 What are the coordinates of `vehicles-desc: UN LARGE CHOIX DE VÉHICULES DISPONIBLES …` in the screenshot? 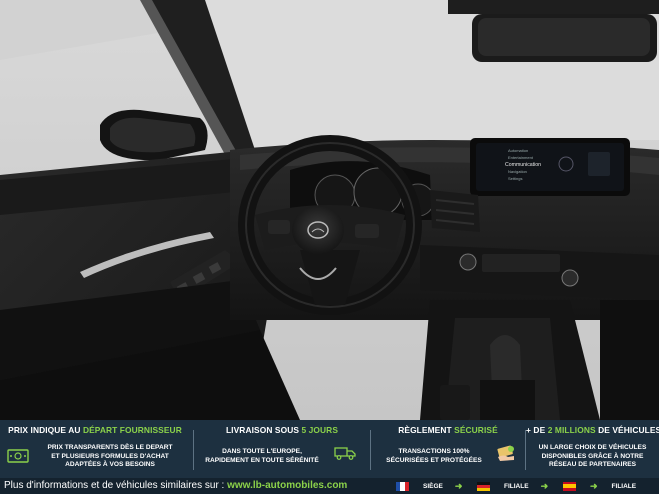 It's located at (592, 456).